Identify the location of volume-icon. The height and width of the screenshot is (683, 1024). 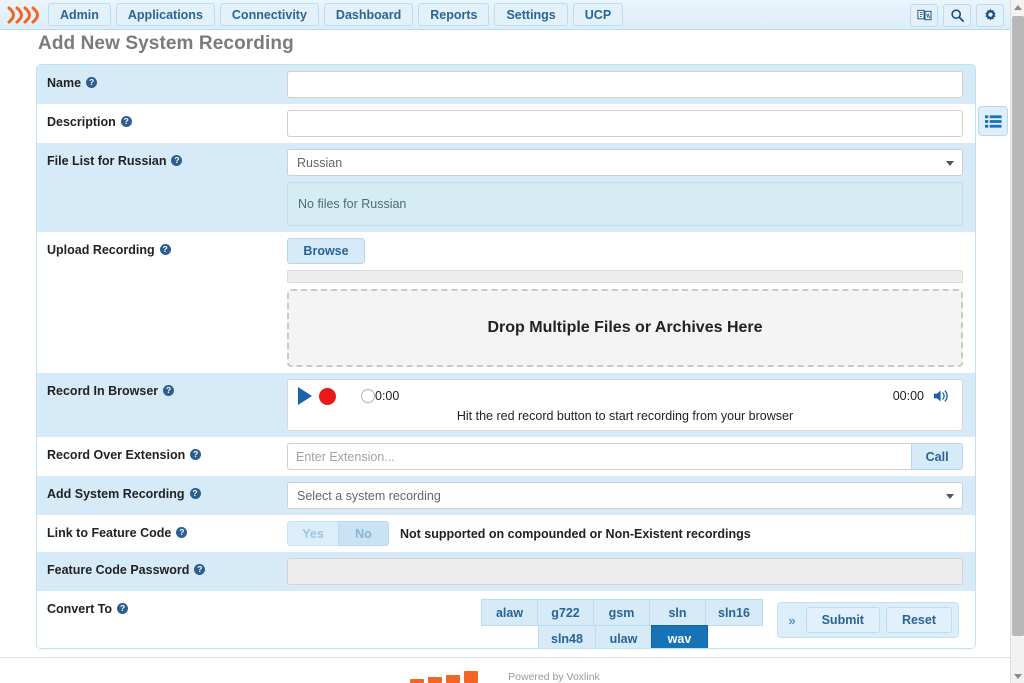
(940, 396).